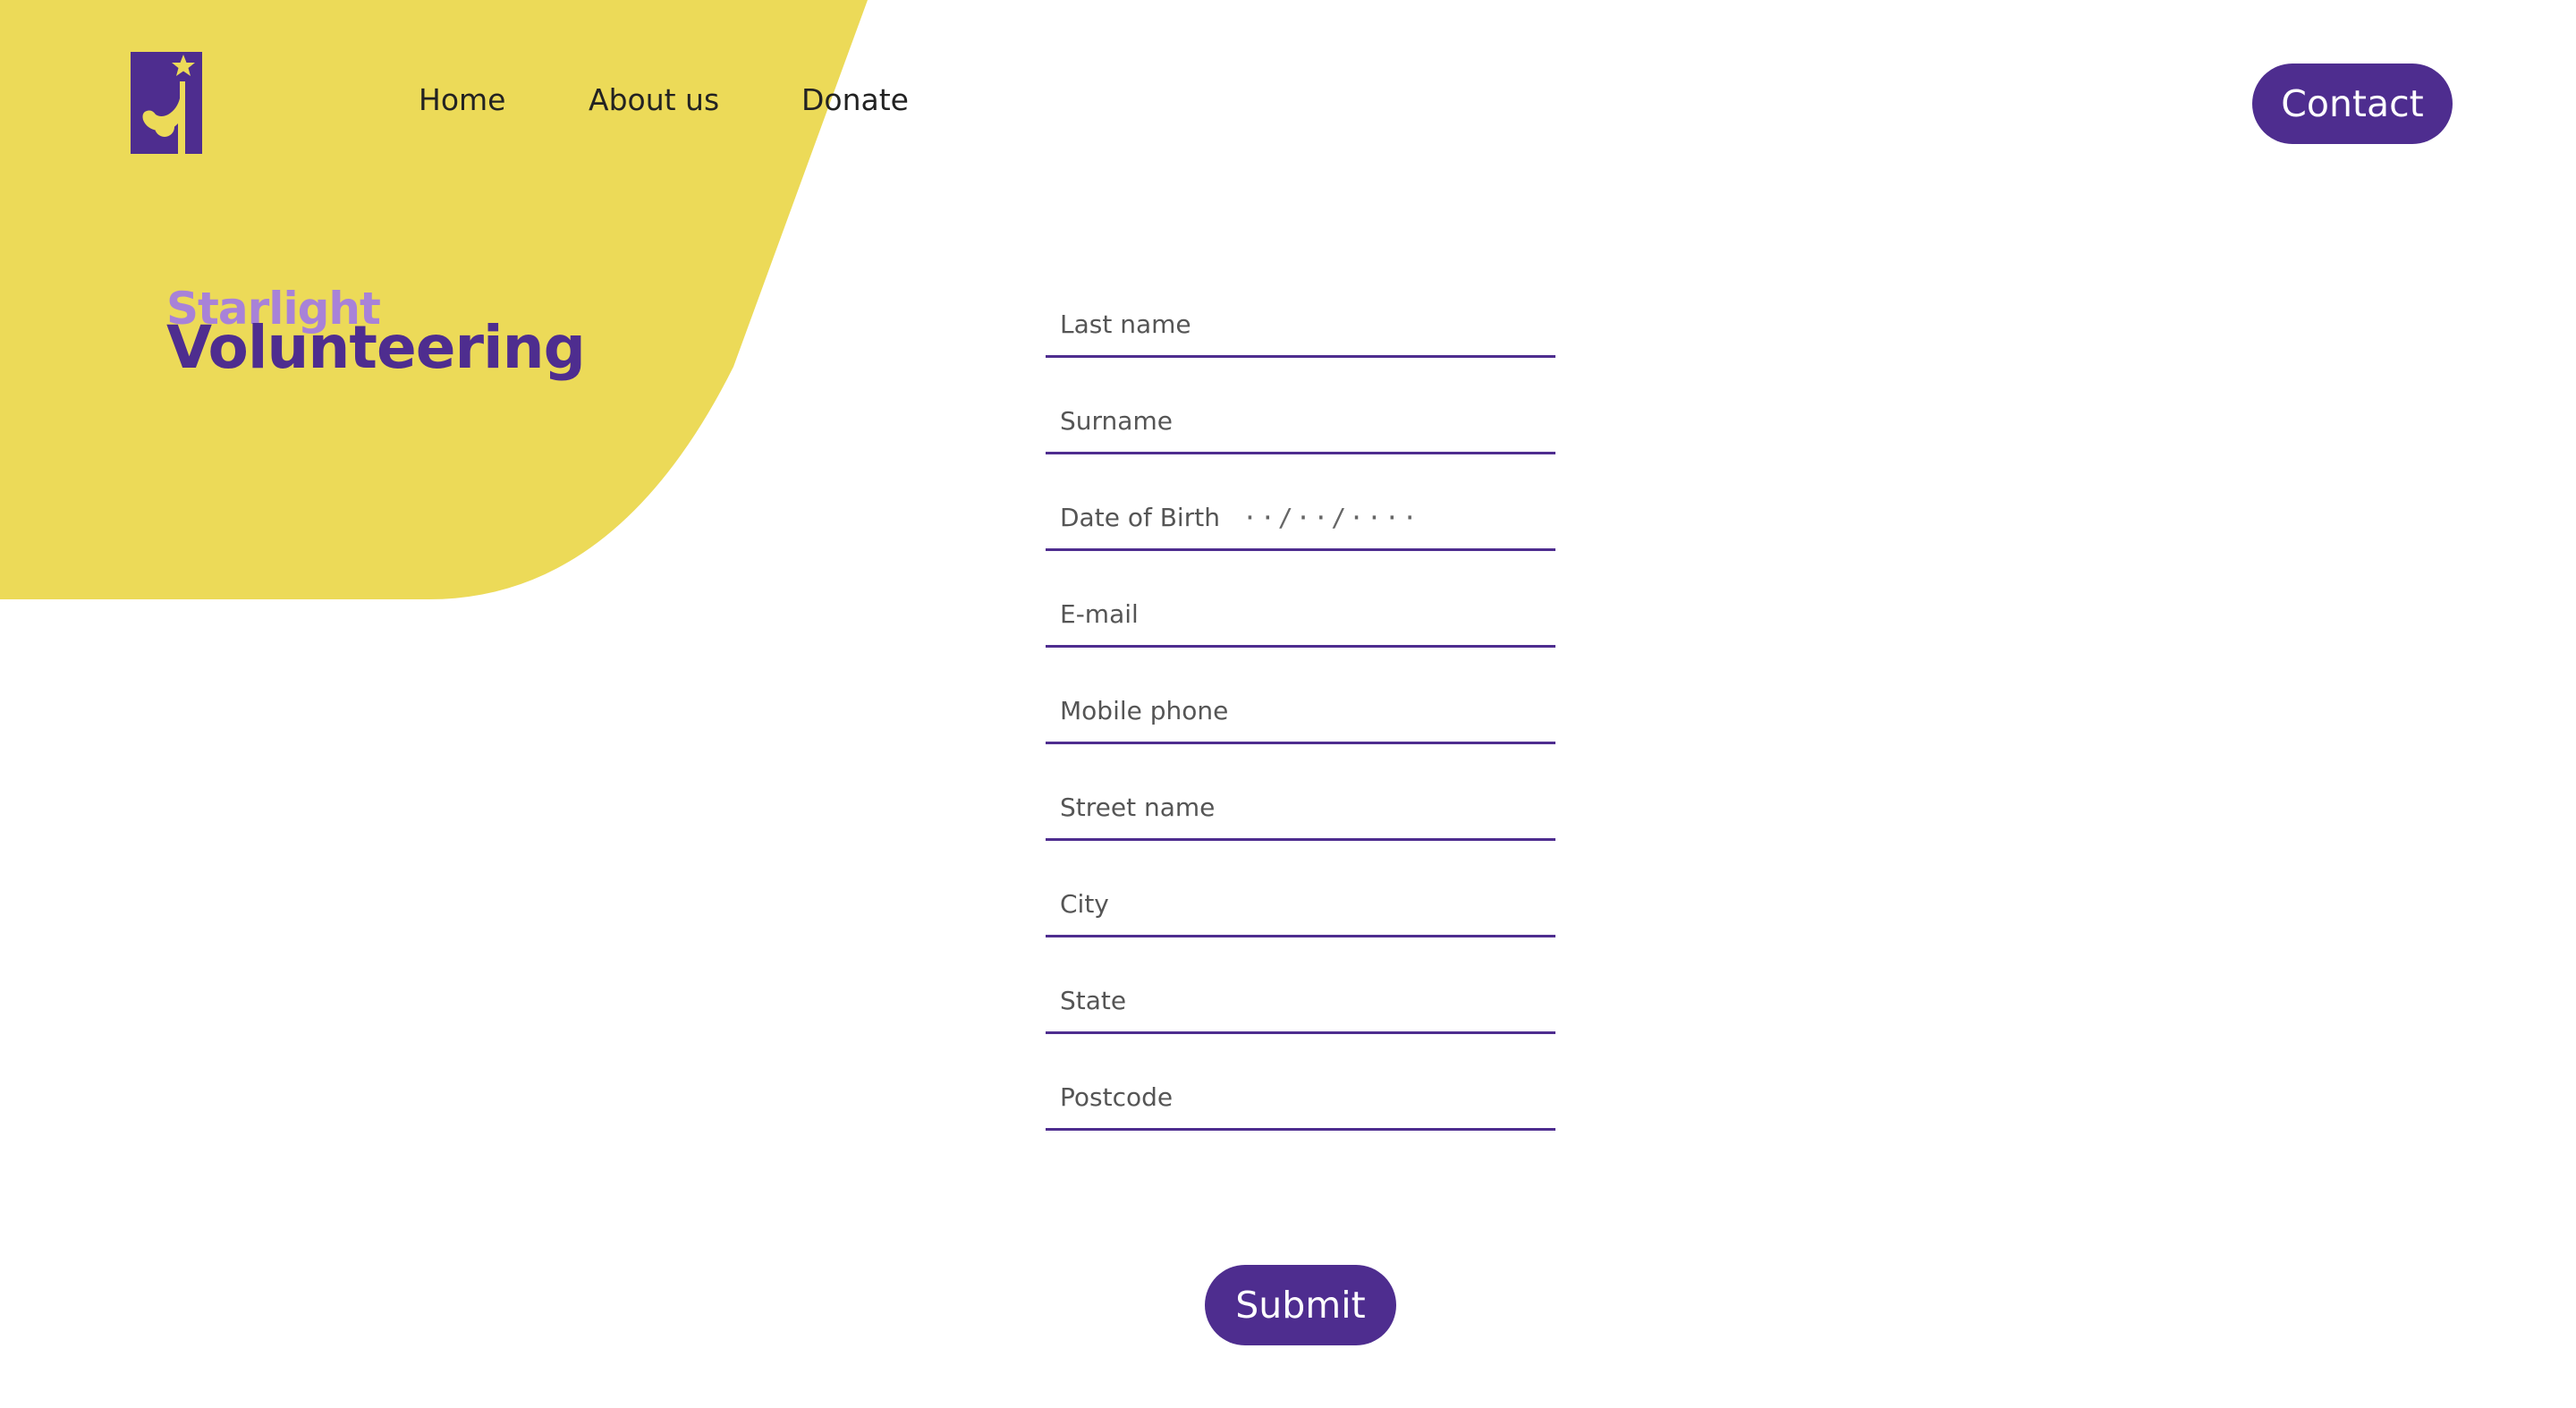 This screenshot has width=2576, height=1408. I want to click on last-name-field: Last name, so click(1300, 323).